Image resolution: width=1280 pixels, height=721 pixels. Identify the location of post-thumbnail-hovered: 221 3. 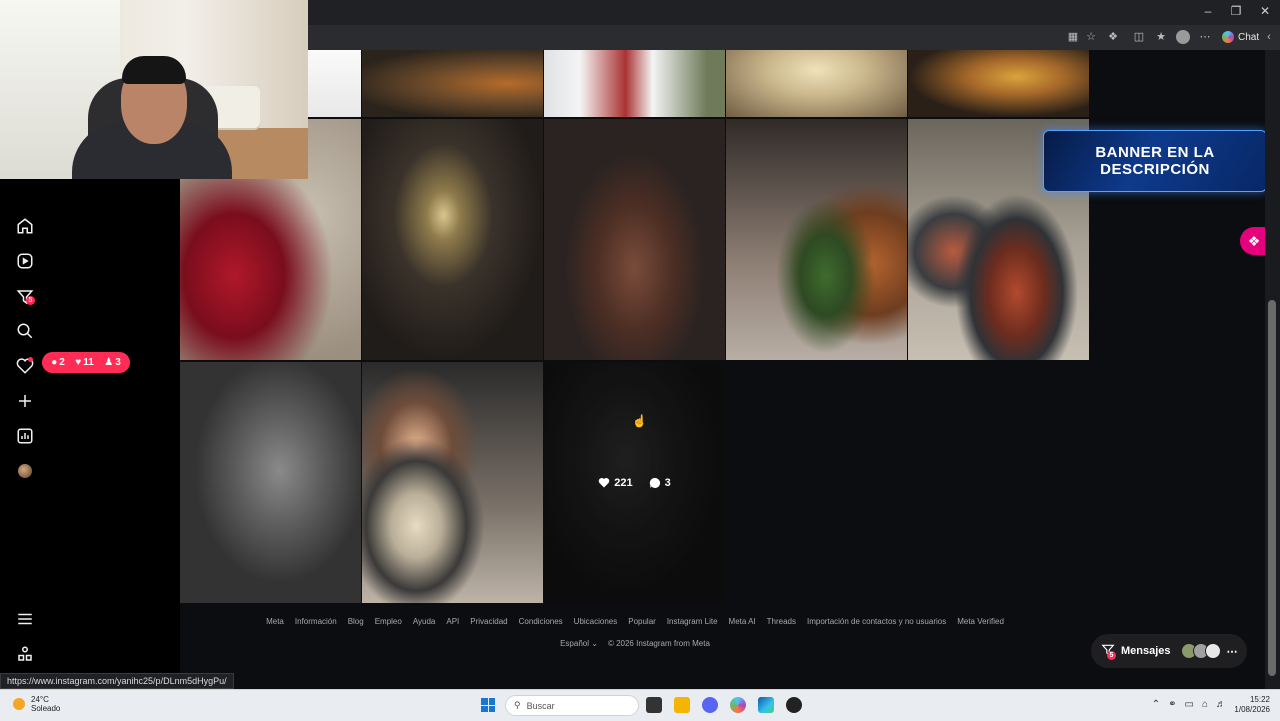
(634, 482).